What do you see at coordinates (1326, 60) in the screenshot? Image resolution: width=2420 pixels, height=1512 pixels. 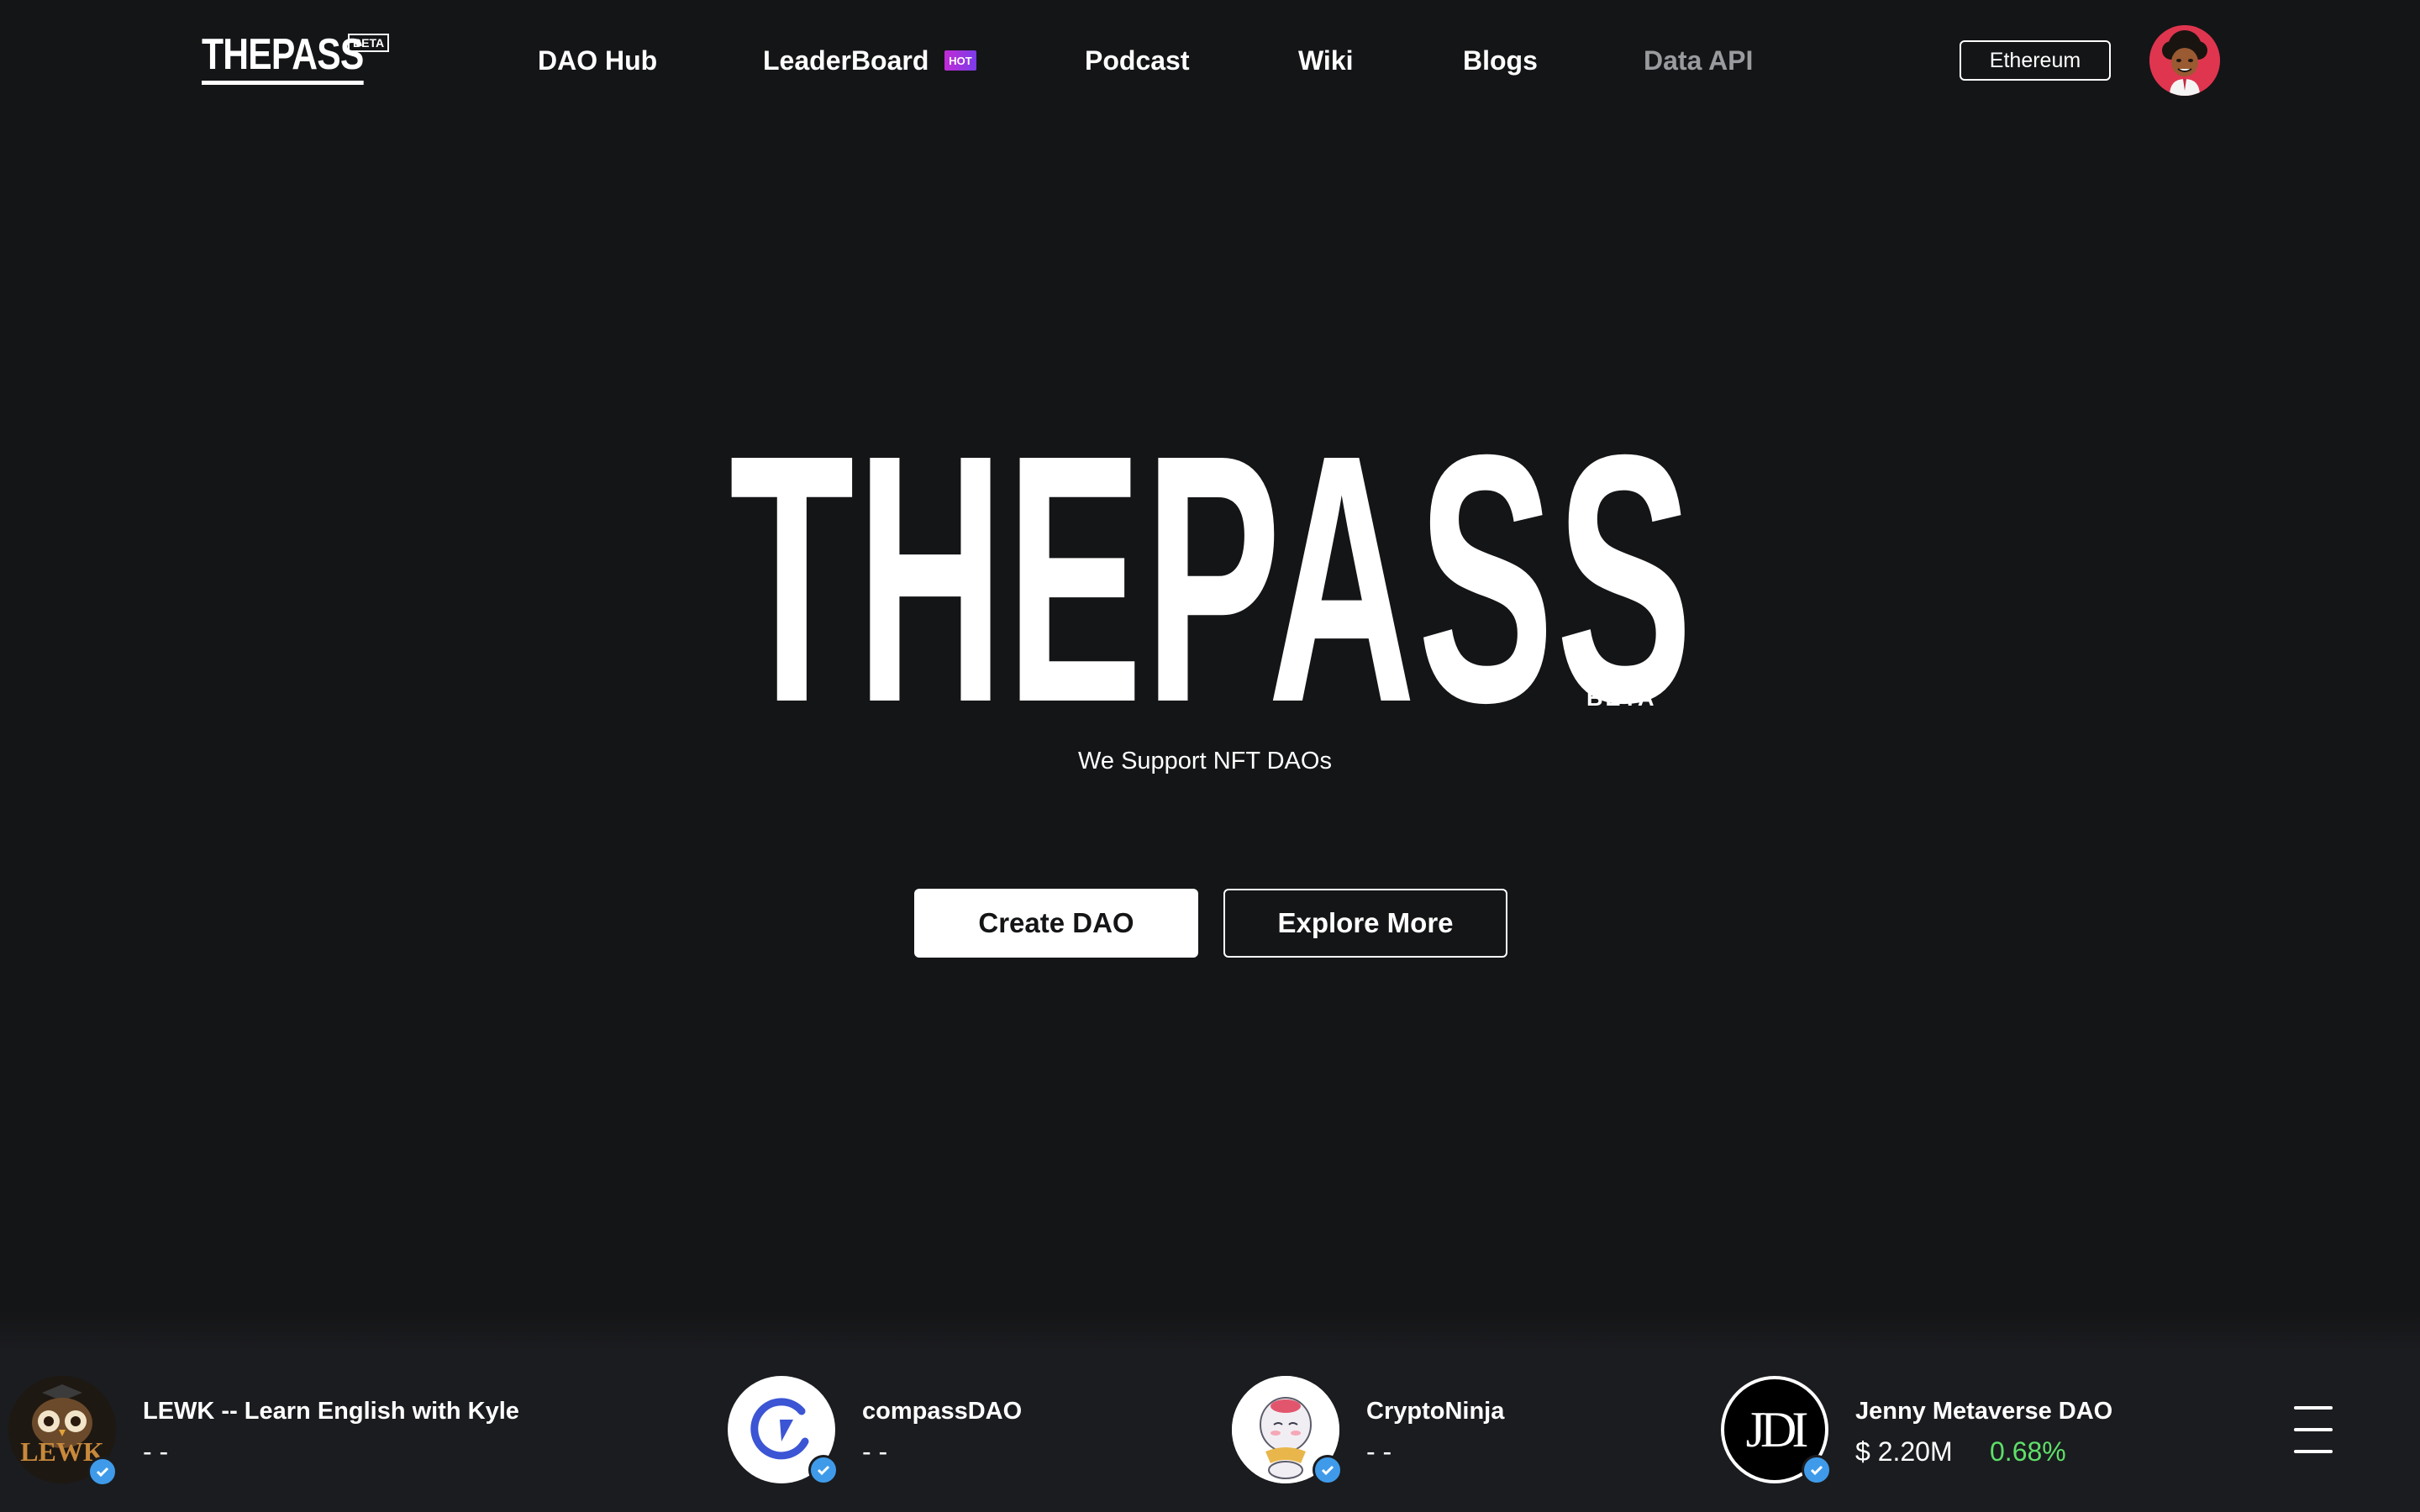 I see `nav-item-wiki: Wiki` at bounding box center [1326, 60].